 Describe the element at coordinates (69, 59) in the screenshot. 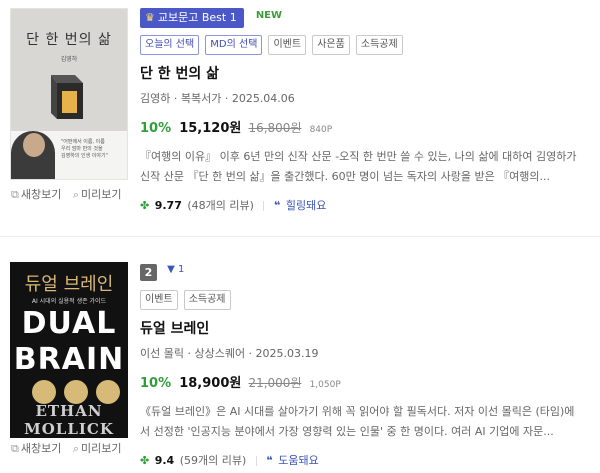

I see `cover-author: 김영하` at that location.